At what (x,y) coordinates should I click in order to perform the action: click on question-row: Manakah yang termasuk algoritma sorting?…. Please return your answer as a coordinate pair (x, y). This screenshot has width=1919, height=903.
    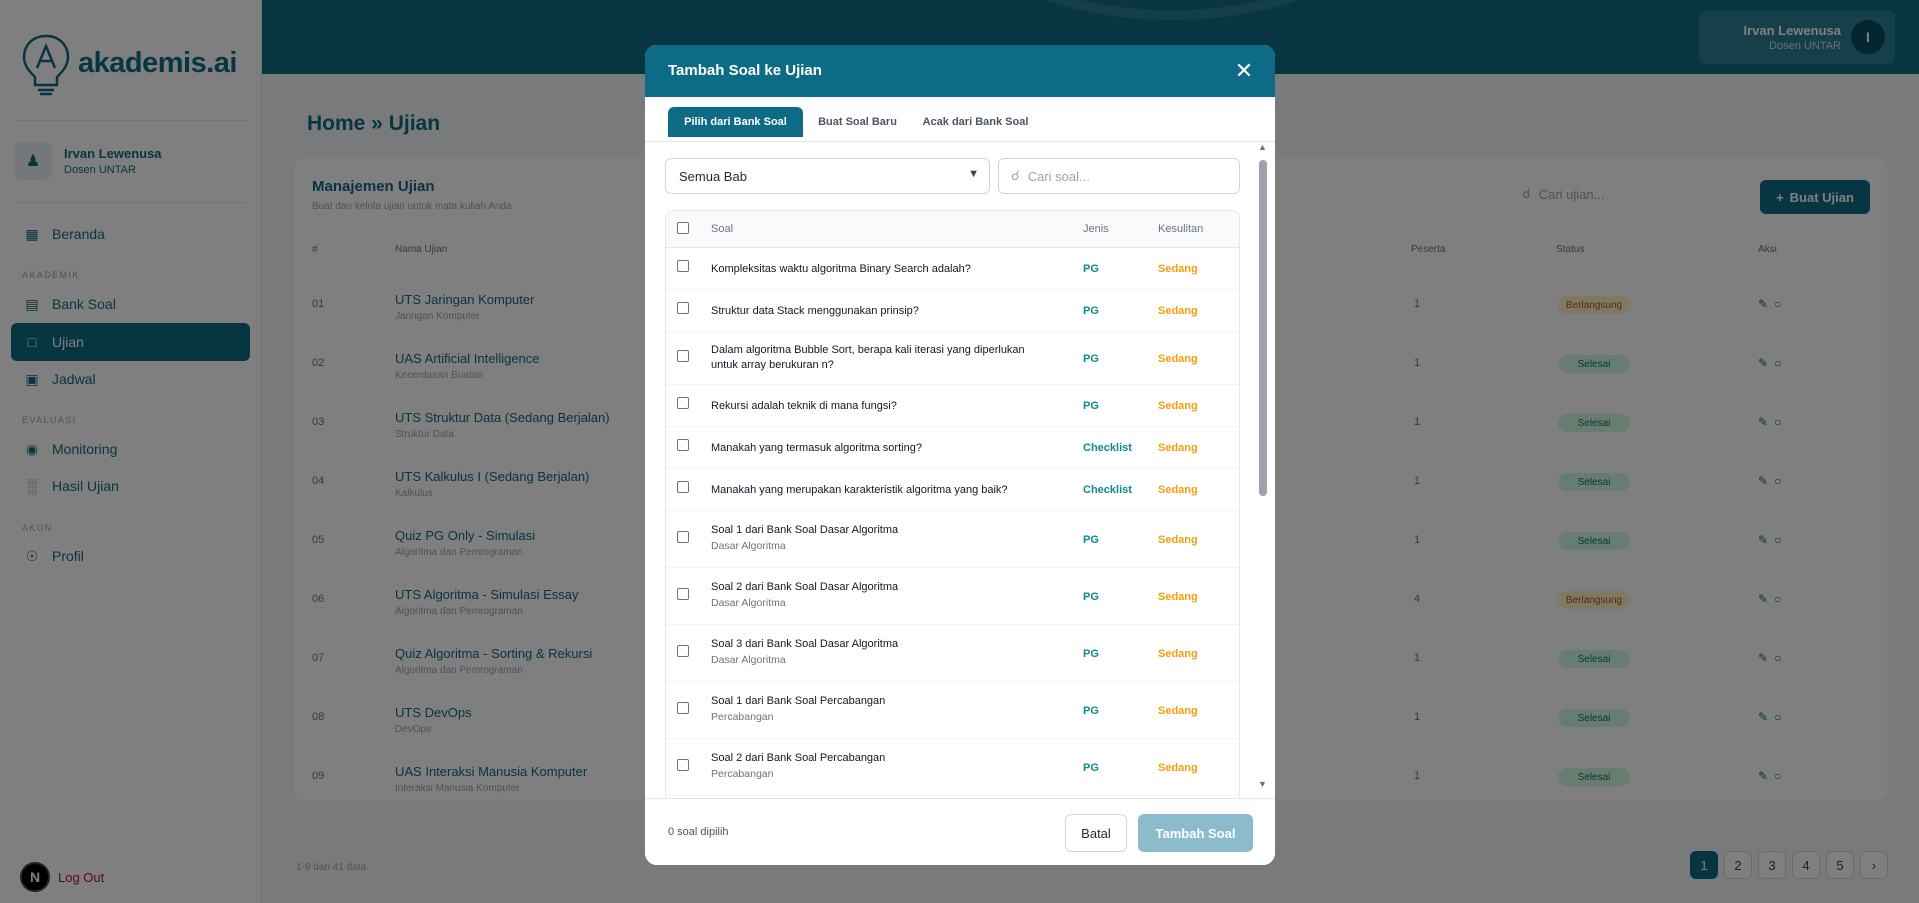
    Looking at the image, I should click on (952, 448).